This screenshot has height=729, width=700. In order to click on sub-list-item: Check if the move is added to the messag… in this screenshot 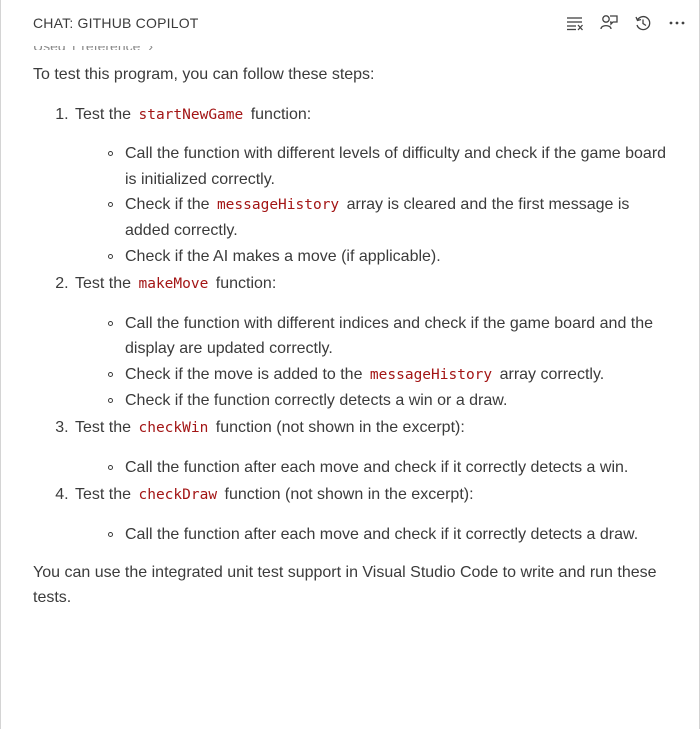, I will do `click(391, 375)`.